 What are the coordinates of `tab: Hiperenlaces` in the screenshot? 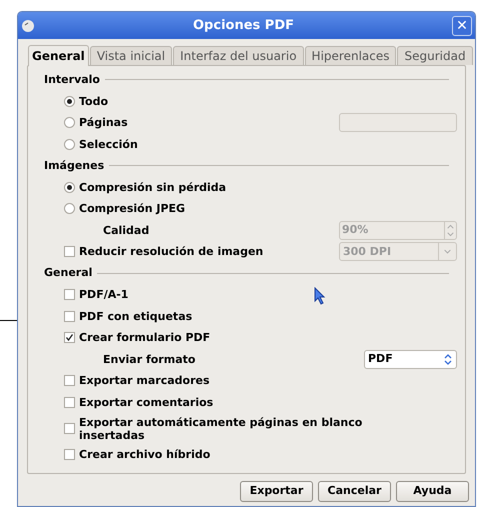 It's located at (350, 55).